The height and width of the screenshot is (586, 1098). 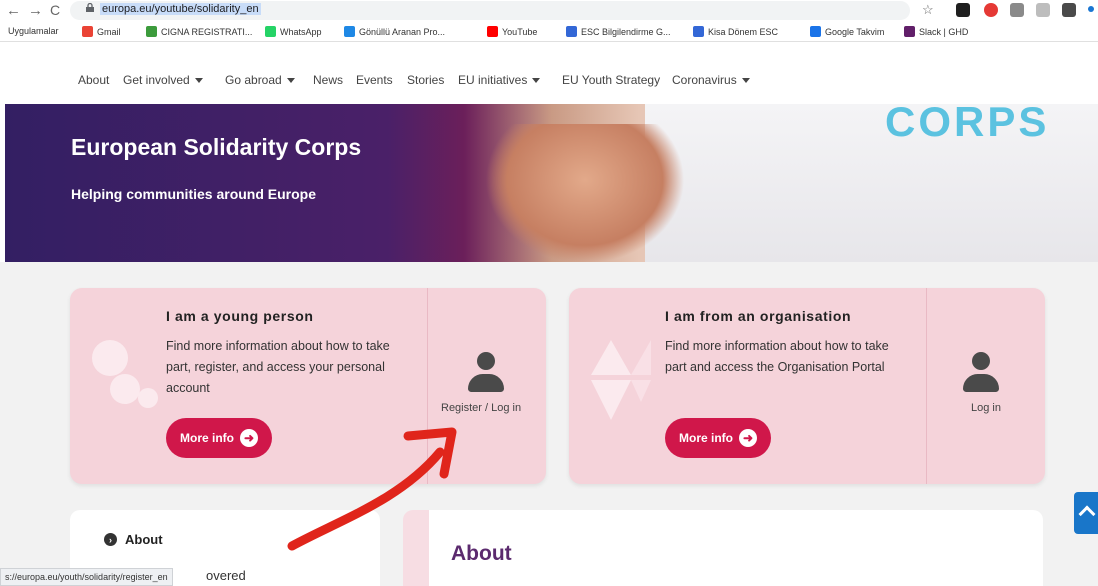 What do you see at coordinates (144, 539) in the screenshot?
I see `sidebar-item-label: About` at bounding box center [144, 539].